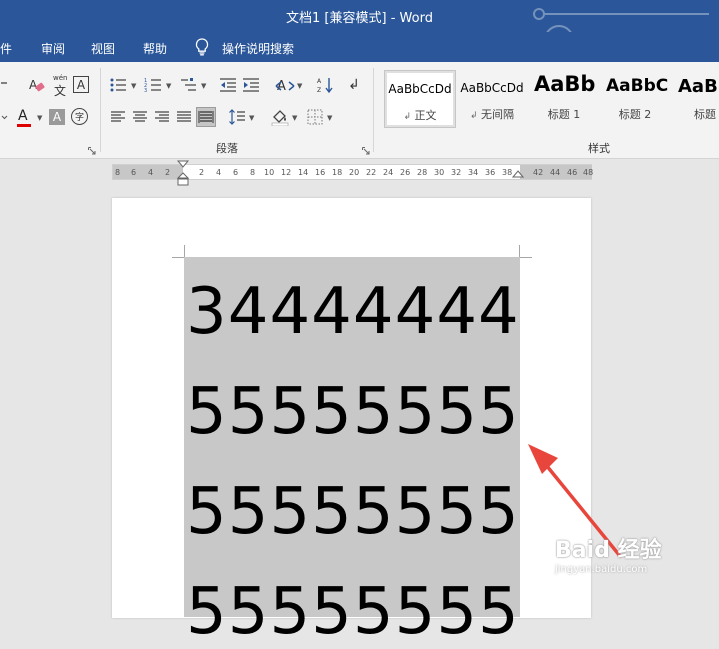 Image resolution: width=719 pixels, height=649 pixels. I want to click on borders-icon, so click(315, 117).